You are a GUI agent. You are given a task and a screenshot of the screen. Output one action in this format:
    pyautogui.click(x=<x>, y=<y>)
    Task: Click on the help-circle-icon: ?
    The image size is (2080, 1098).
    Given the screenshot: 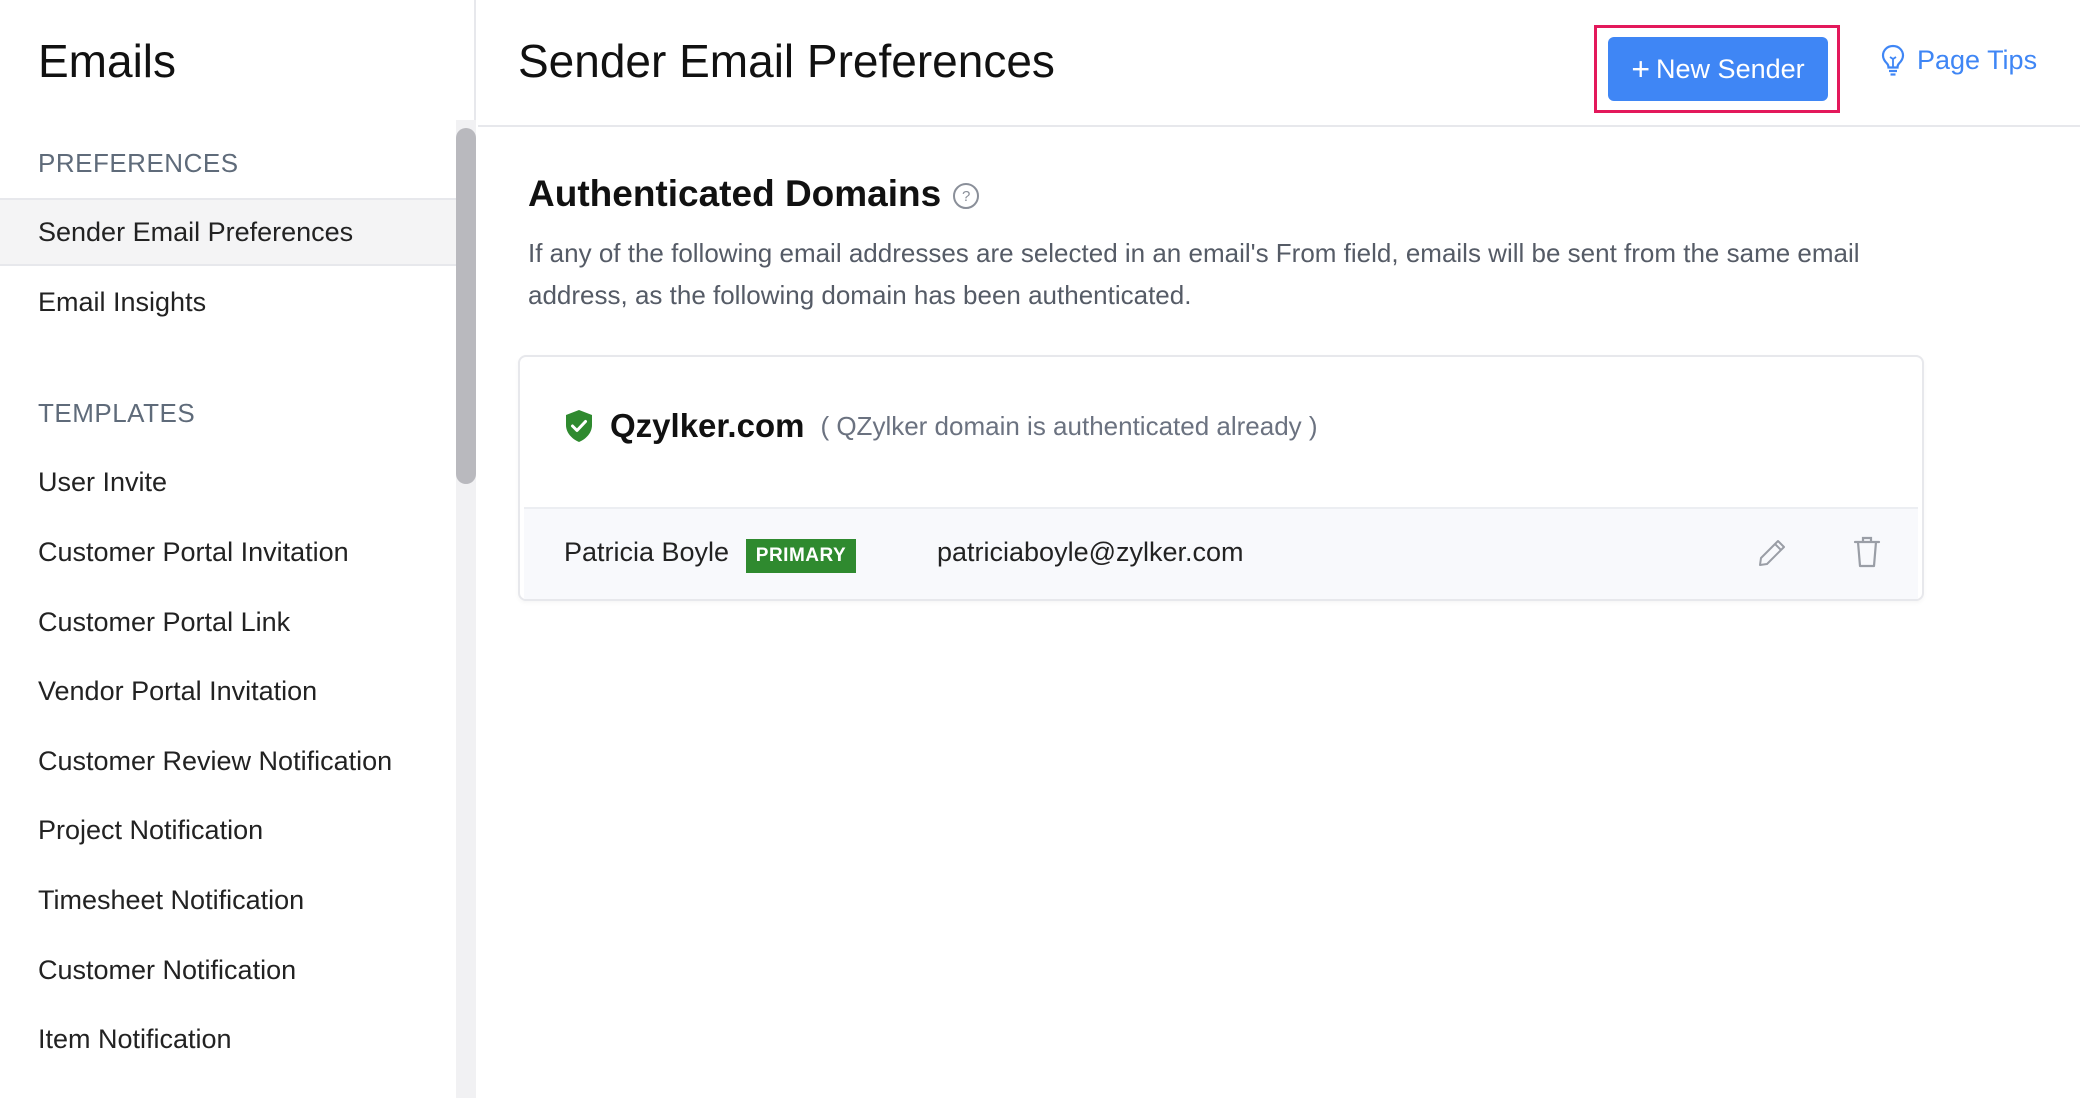 What is the action you would take?
    pyautogui.click(x=966, y=196)
    